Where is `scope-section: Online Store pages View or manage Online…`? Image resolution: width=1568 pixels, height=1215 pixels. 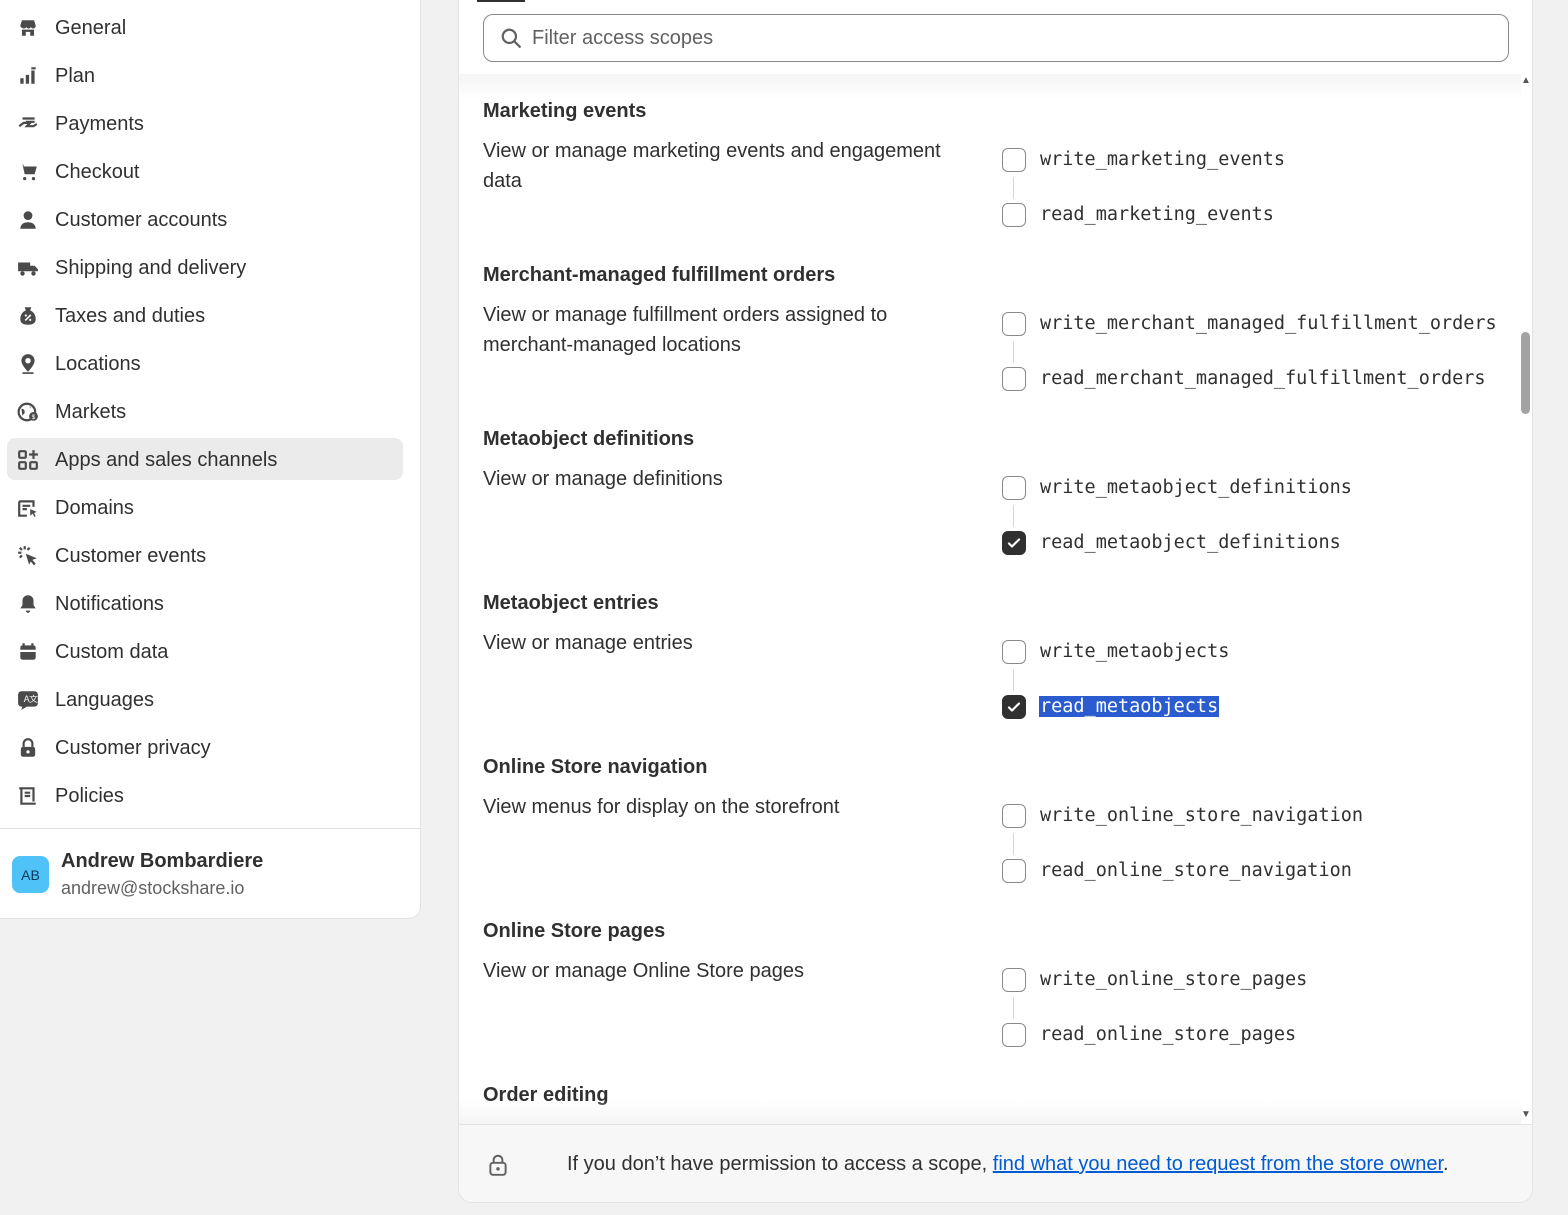 scope-section: Online Store pages View or manage Online… is located at coordinates (998, 1002).